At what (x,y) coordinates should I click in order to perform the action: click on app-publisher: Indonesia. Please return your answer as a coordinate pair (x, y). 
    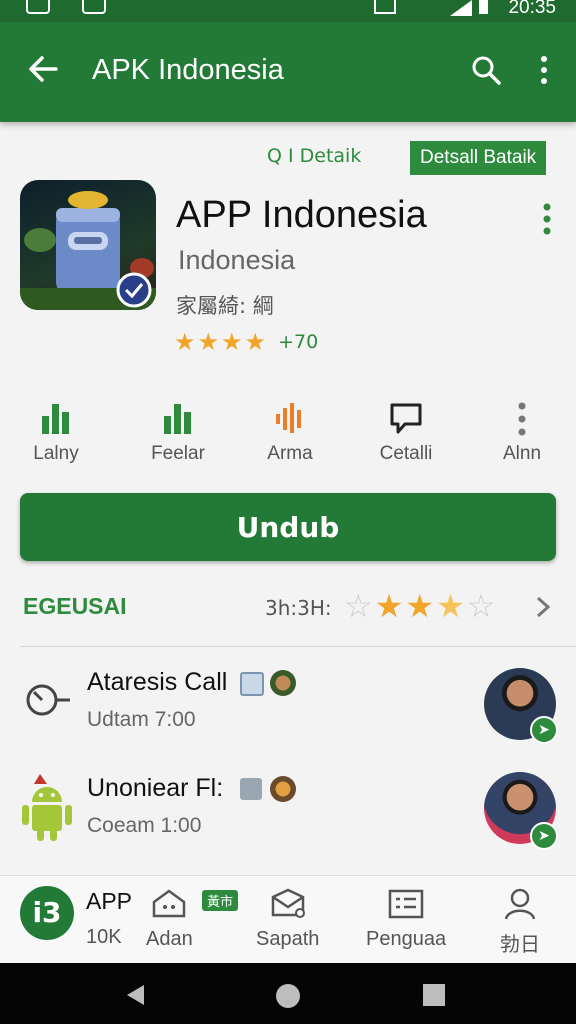
    Looking at the image, I should click on (236, 260).